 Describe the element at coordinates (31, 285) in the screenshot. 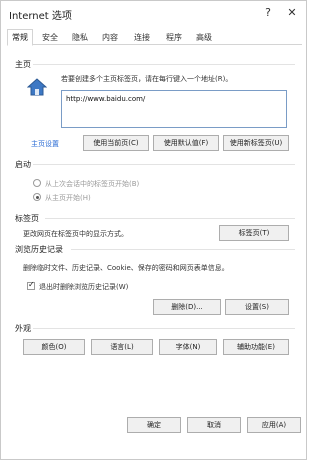

I see `delete-on-exit-checkbox` at that location.